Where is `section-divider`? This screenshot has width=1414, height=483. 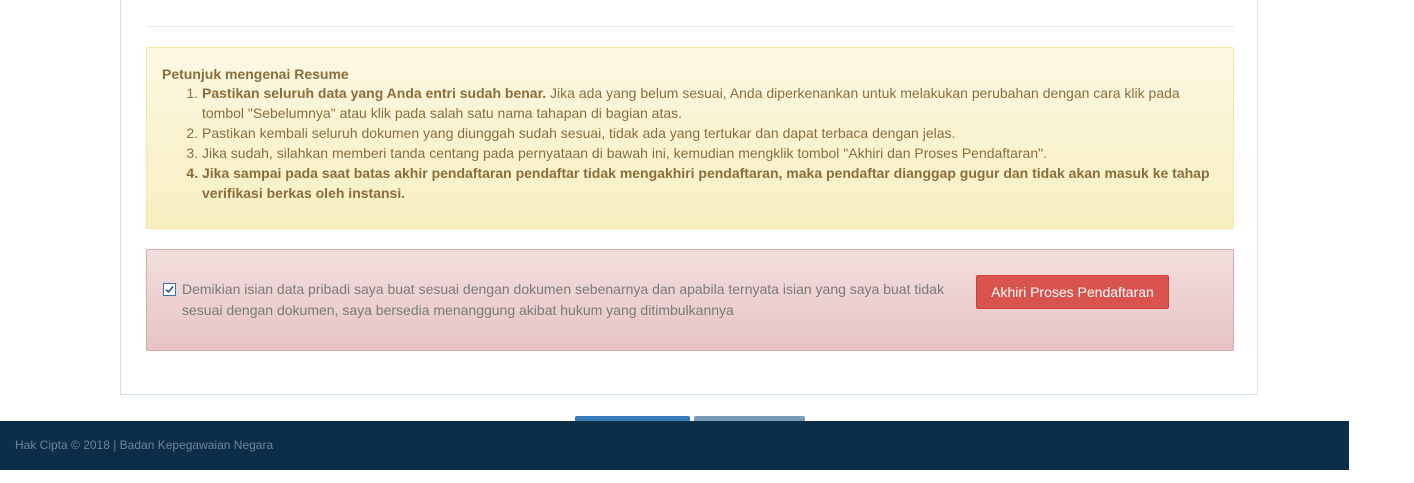 section-divider is located at coordinates (690, 26).